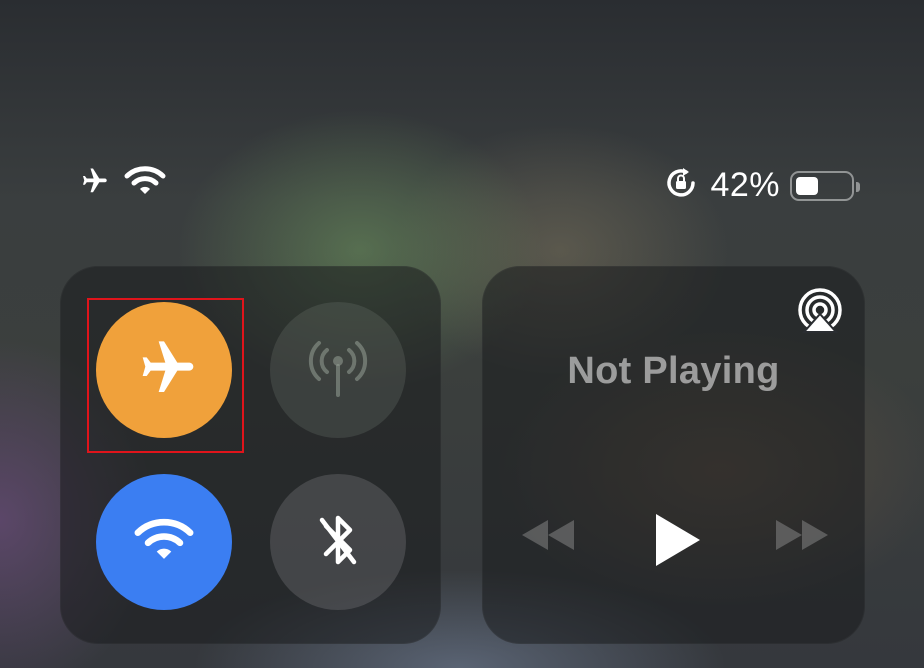 This screenshot has width=924, height=668. What do you see at coordinates (858, 186) in the screenshot?
I see `battery-cap` at bounding box center [858, 186].